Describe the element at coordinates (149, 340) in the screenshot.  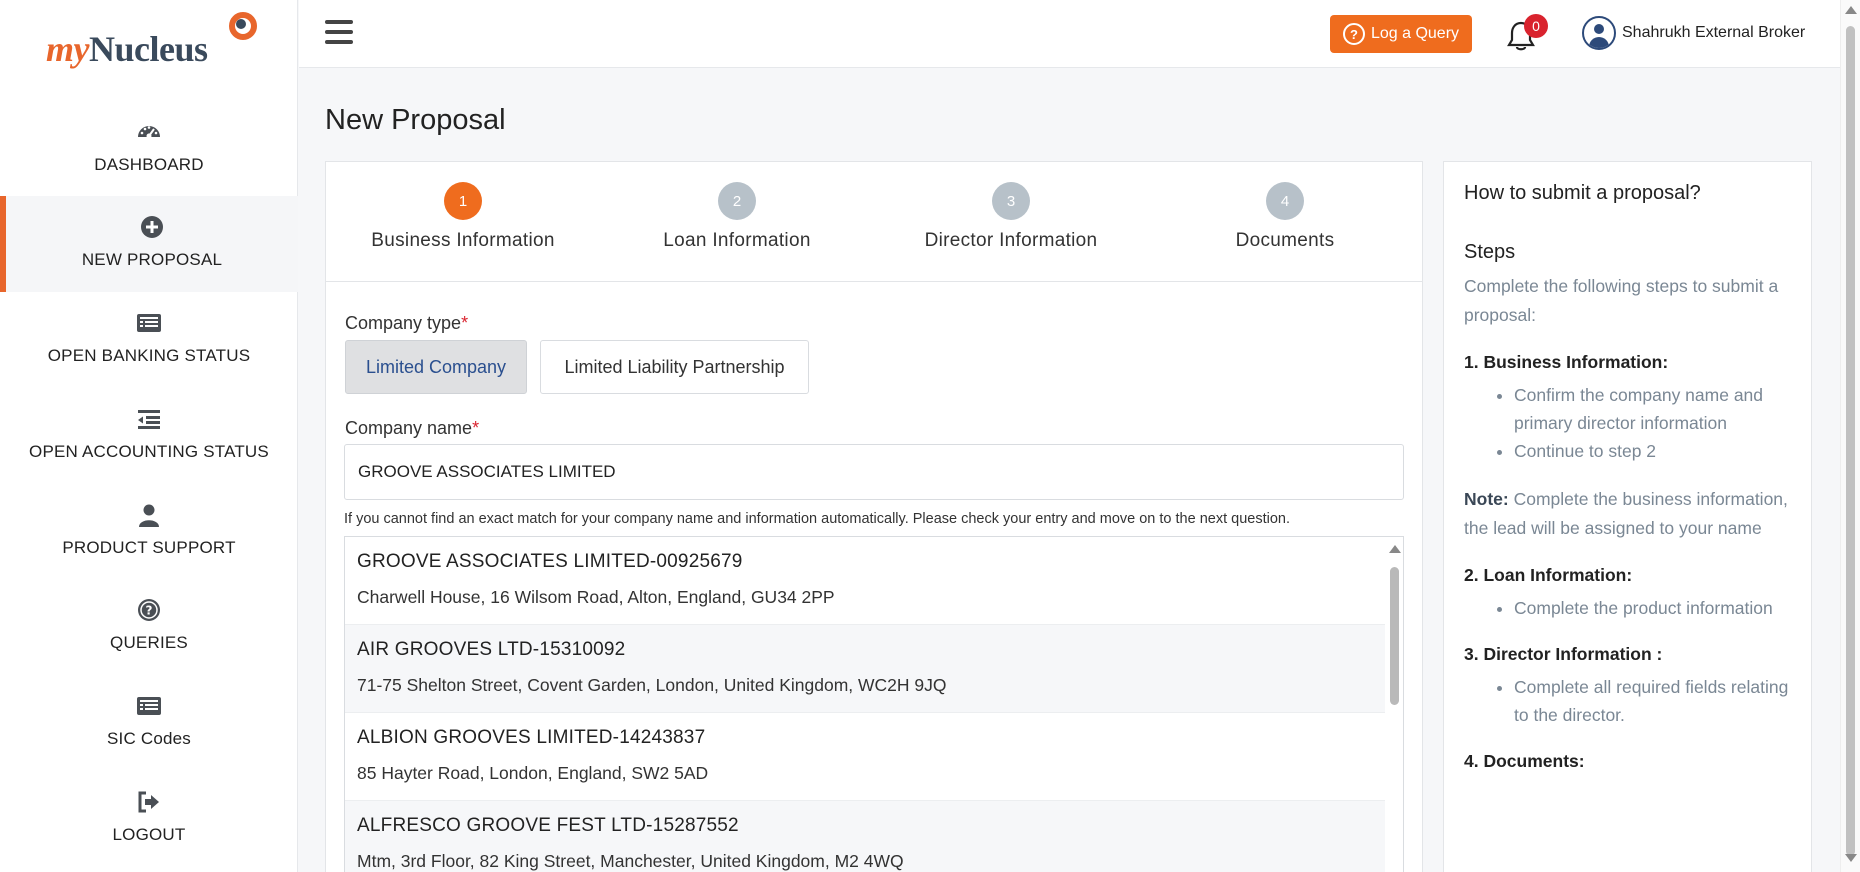
I see `sidebar-item-open-banking-status: OPEN BANKING STATUS` at that location.